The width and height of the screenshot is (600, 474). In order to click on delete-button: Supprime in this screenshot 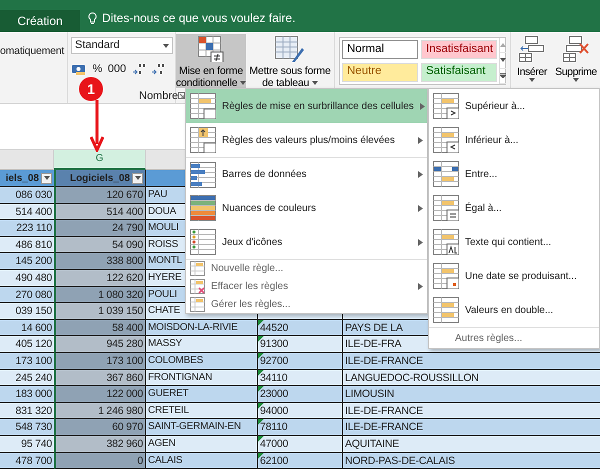, I will do `click(576, 61)`.